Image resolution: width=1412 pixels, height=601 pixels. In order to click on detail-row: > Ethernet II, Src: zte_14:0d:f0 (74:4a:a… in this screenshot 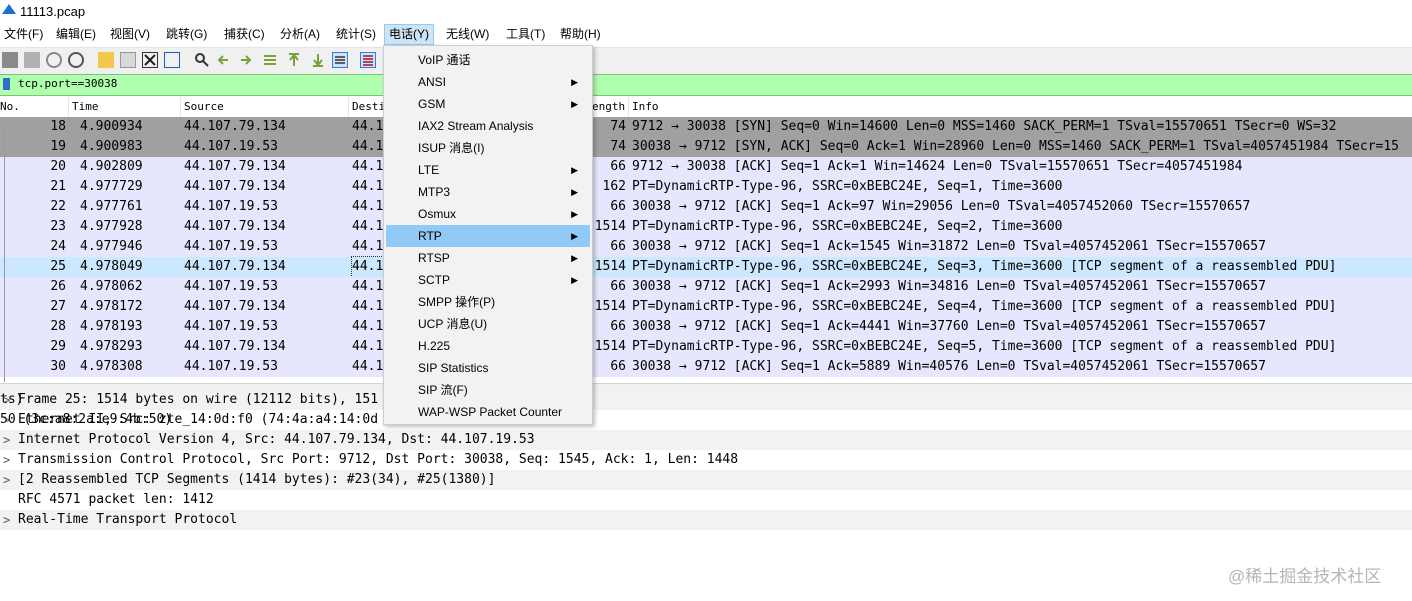, I will do `click(706, 420)`.